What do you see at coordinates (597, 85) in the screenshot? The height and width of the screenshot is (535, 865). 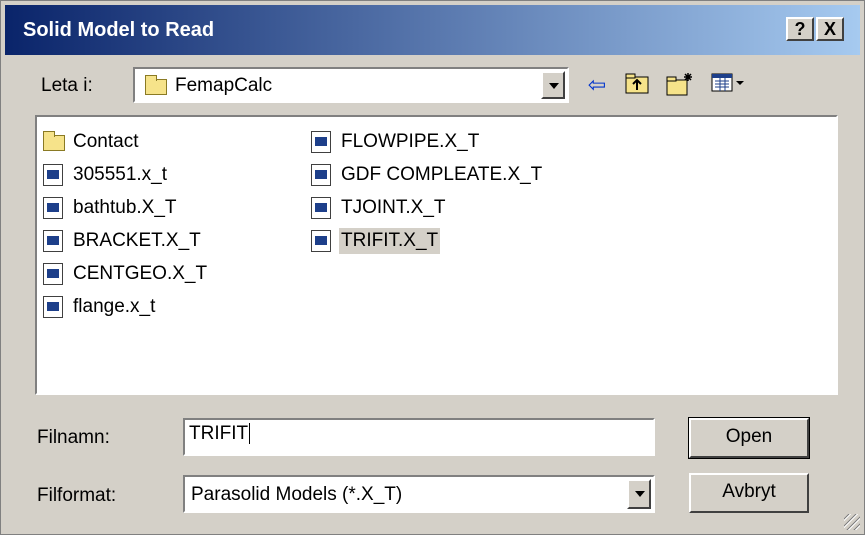 I see `back-arrow-icon: ⇦` at bounding box center [597, 85].